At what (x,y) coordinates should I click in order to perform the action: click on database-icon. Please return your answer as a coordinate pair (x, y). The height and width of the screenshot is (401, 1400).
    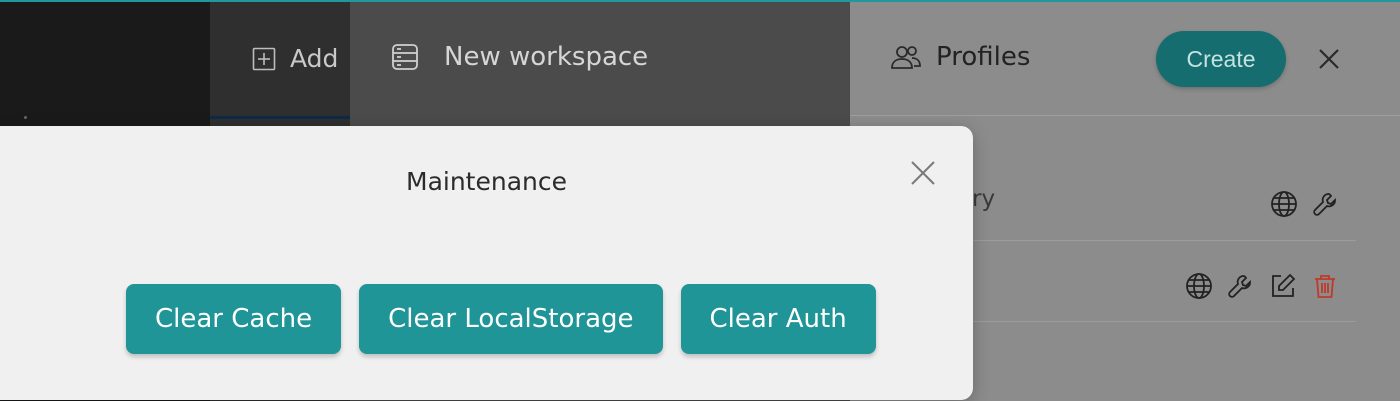
    Looking at the image, I should click on (405, 57).